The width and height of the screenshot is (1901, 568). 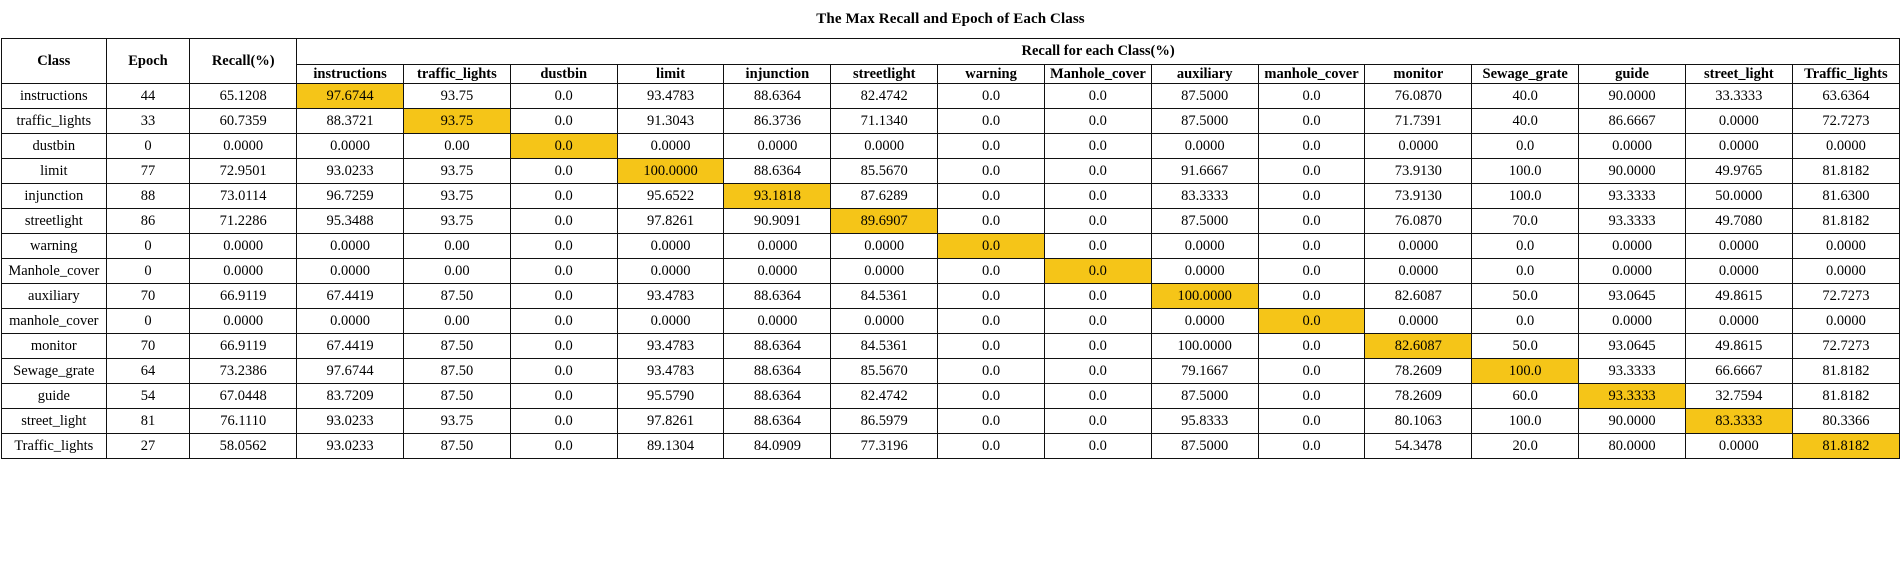 What do you see at coordinates (1846, 221) in the screenshot?
I see `cell-value: 81.8182` at bounding box center [1846, 221].